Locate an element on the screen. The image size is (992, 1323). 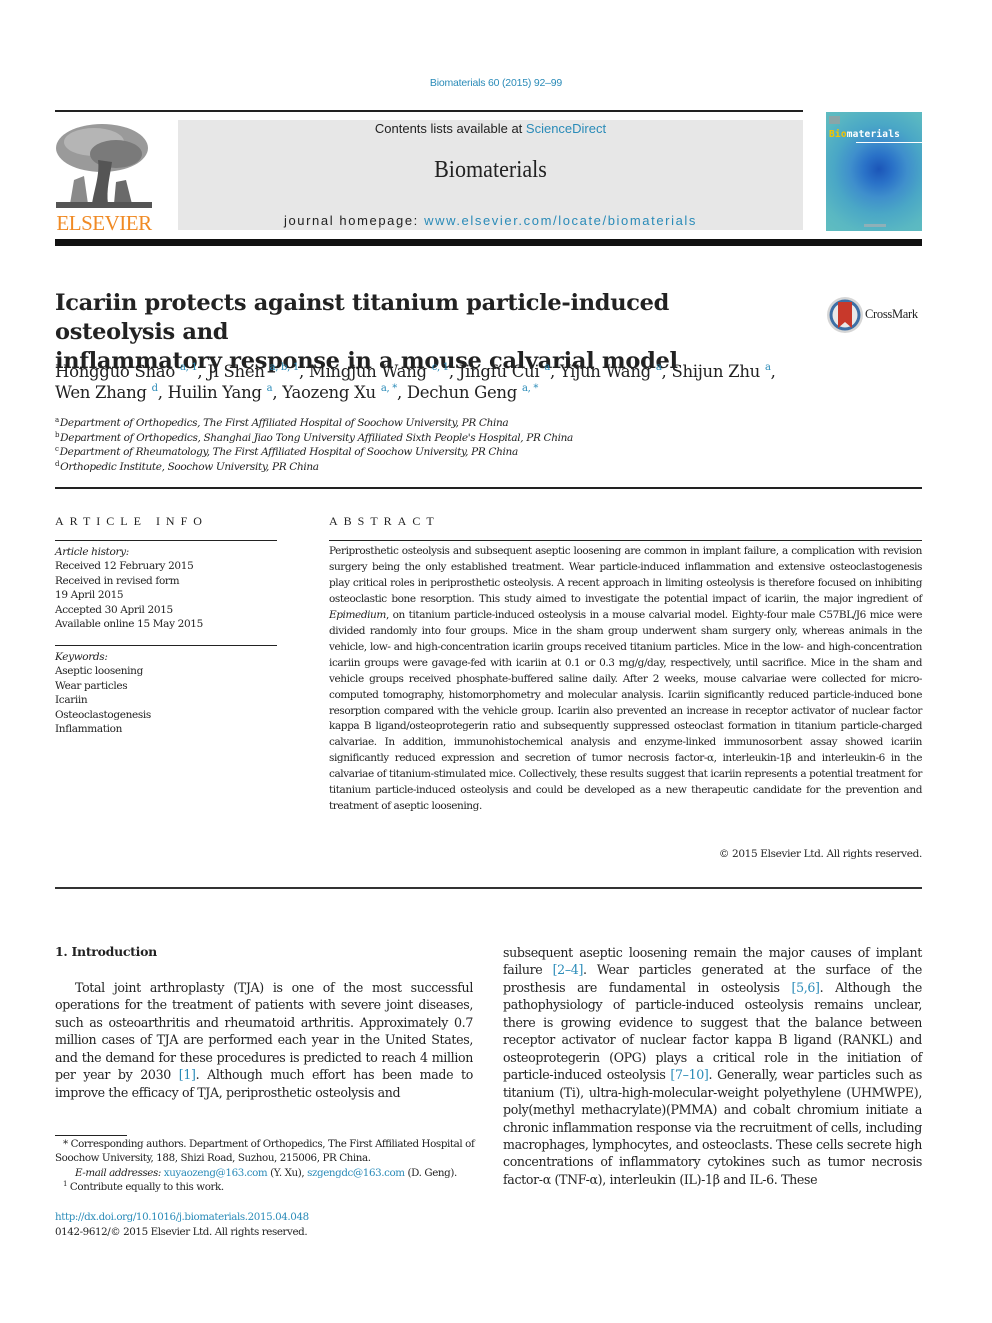
author: Wen Zhang d is located at coordinates (106, 392).